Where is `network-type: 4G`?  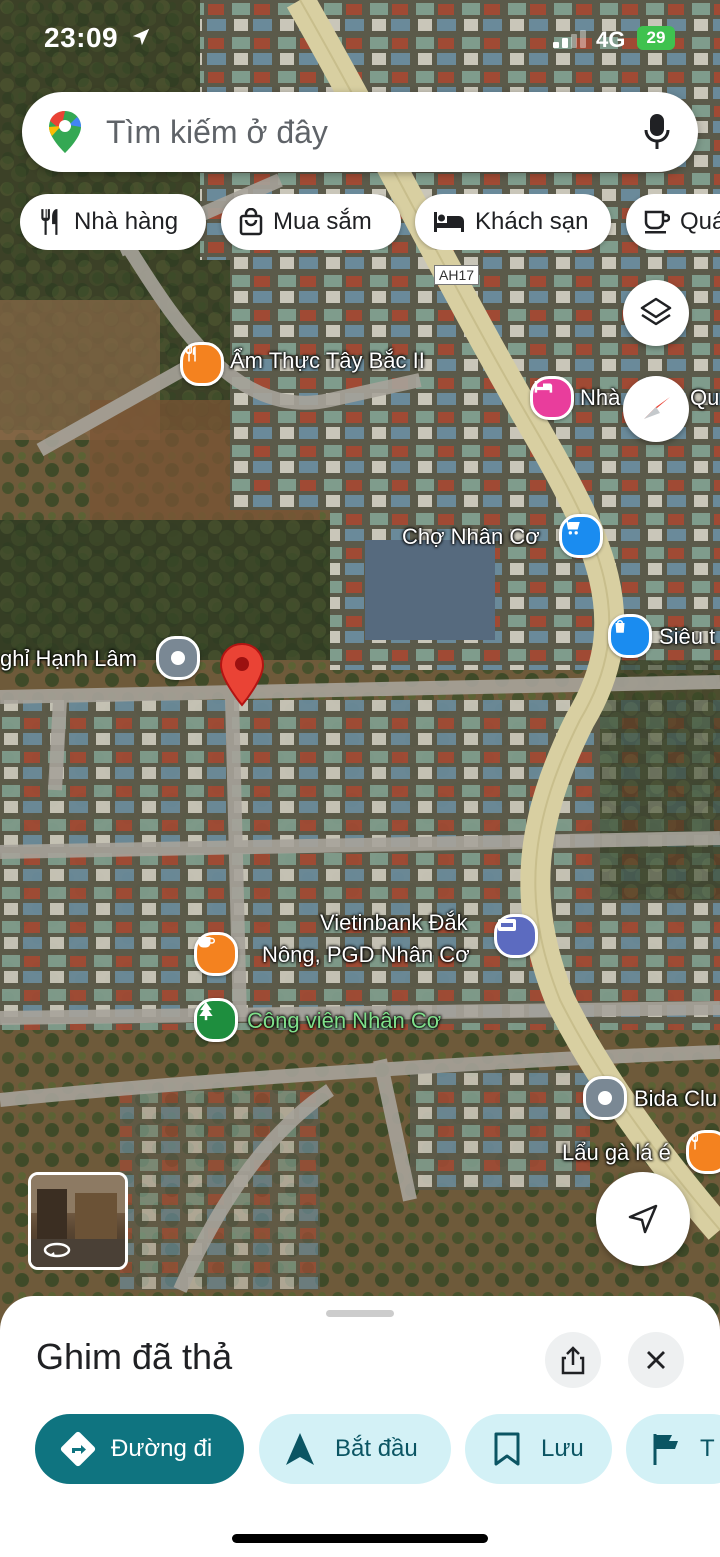 network-type: 4G is located at coordinates (611, 39).